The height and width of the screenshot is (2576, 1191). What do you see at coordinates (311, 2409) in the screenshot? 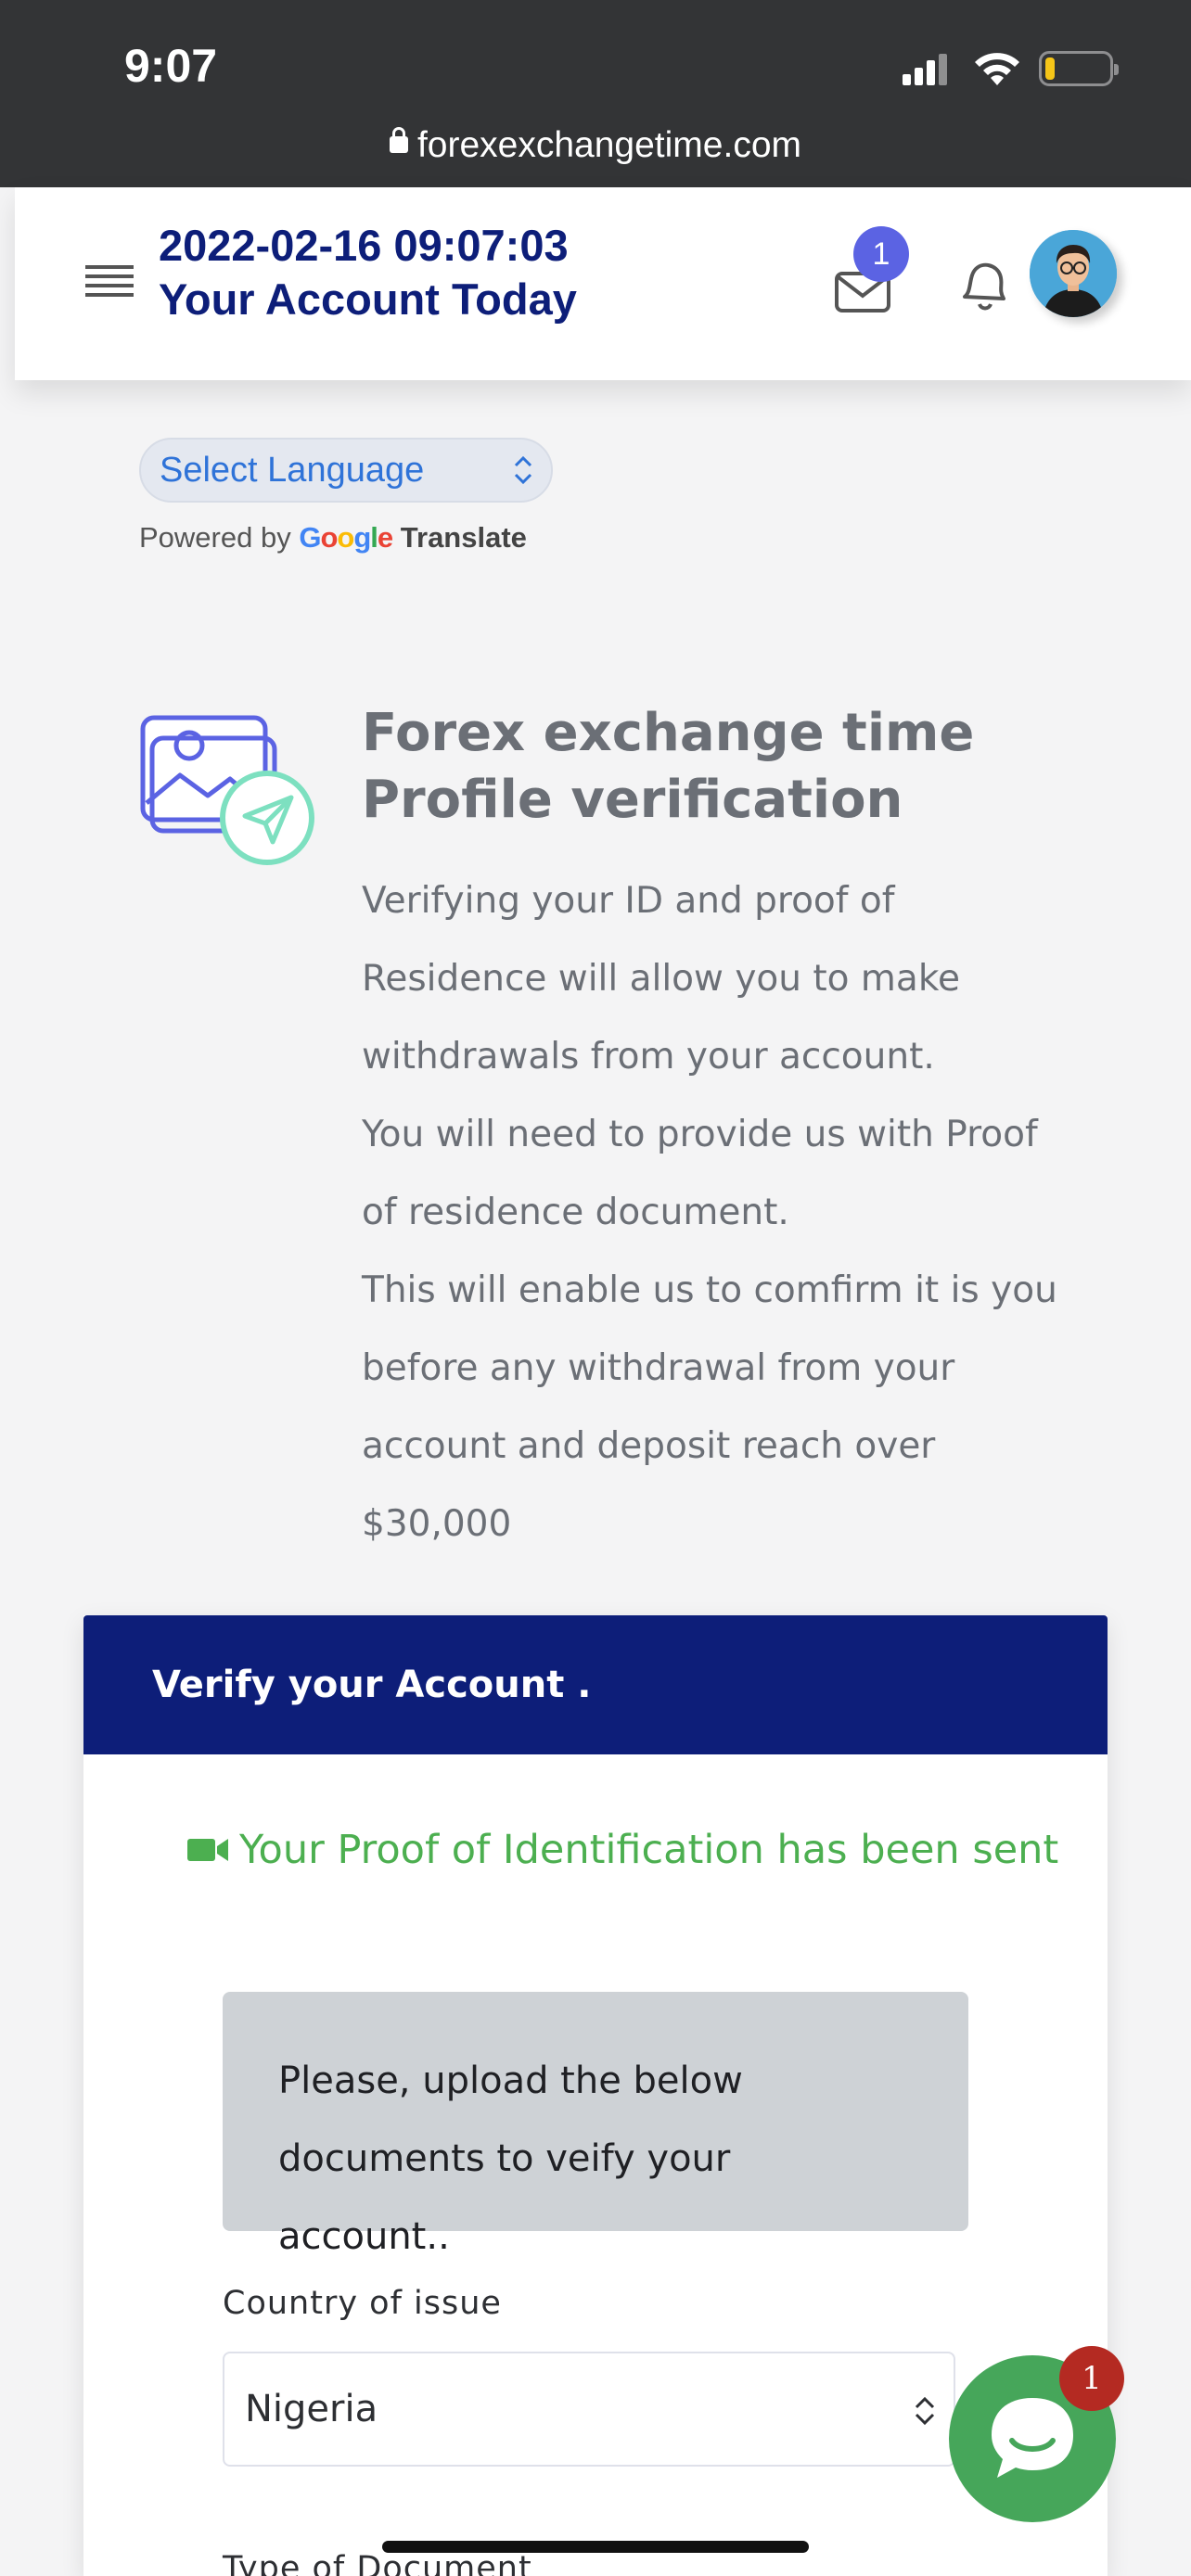
I see `country-select-value: Nigeria` at bounding box center [311, 2409].